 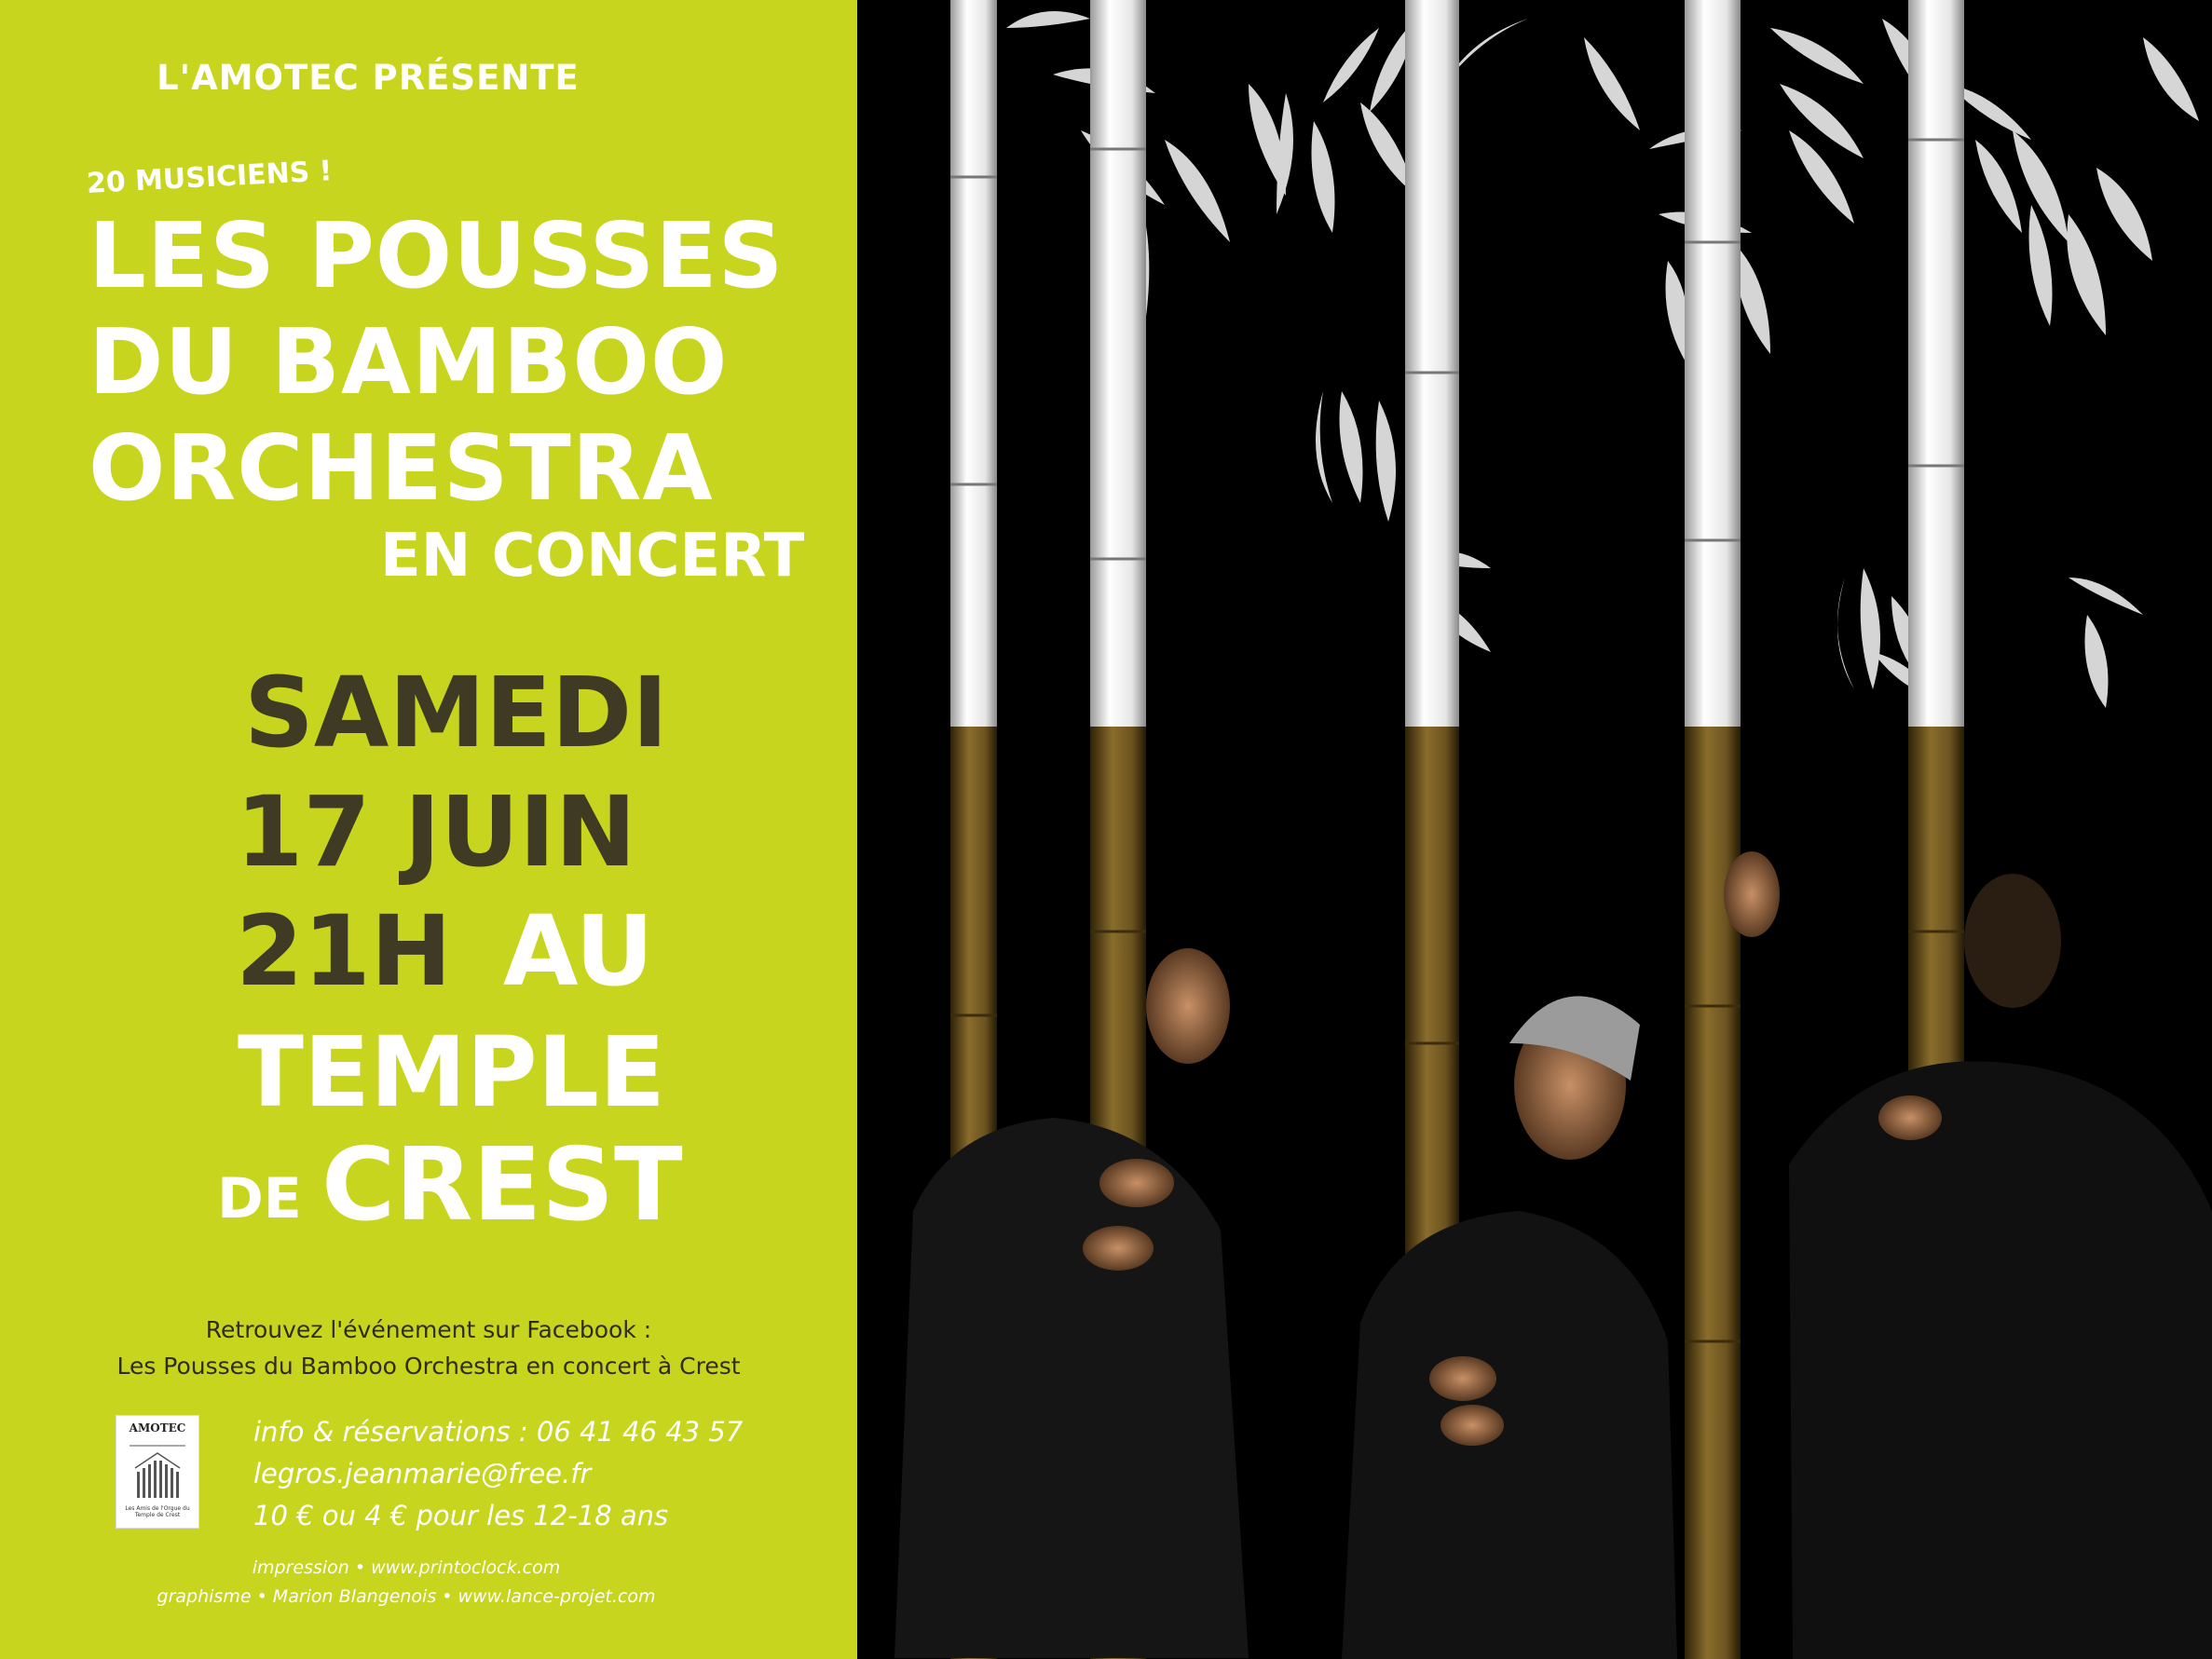 What do you see at coordinates (157, 1428) in the screenshot?
I see `logo-title: AMOTEC` at bounding box center [157, 1428].